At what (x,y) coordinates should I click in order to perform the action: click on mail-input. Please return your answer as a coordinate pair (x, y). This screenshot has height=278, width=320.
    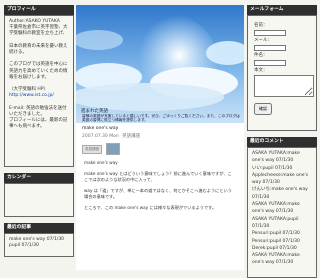
    Looking at the image, I should click on (270, 48).